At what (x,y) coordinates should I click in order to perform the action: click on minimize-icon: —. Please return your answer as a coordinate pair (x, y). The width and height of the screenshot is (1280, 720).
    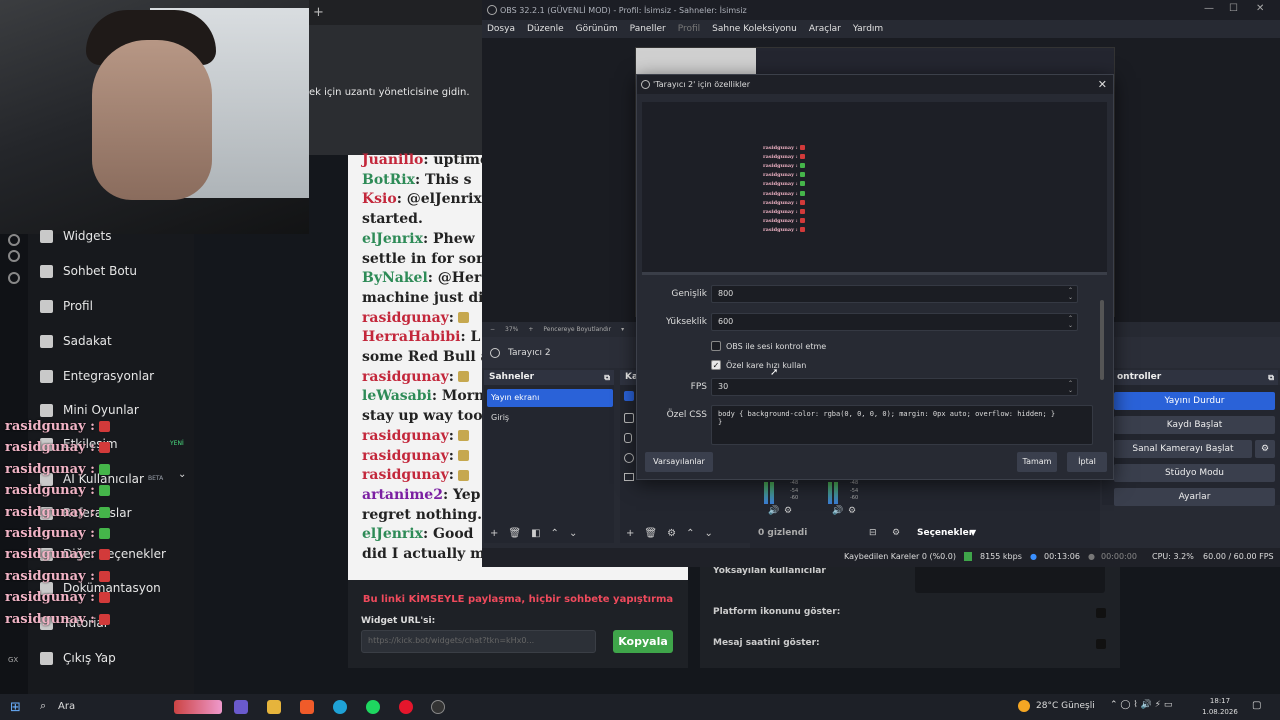
    Looking at the image, I should click on (1209, 8).